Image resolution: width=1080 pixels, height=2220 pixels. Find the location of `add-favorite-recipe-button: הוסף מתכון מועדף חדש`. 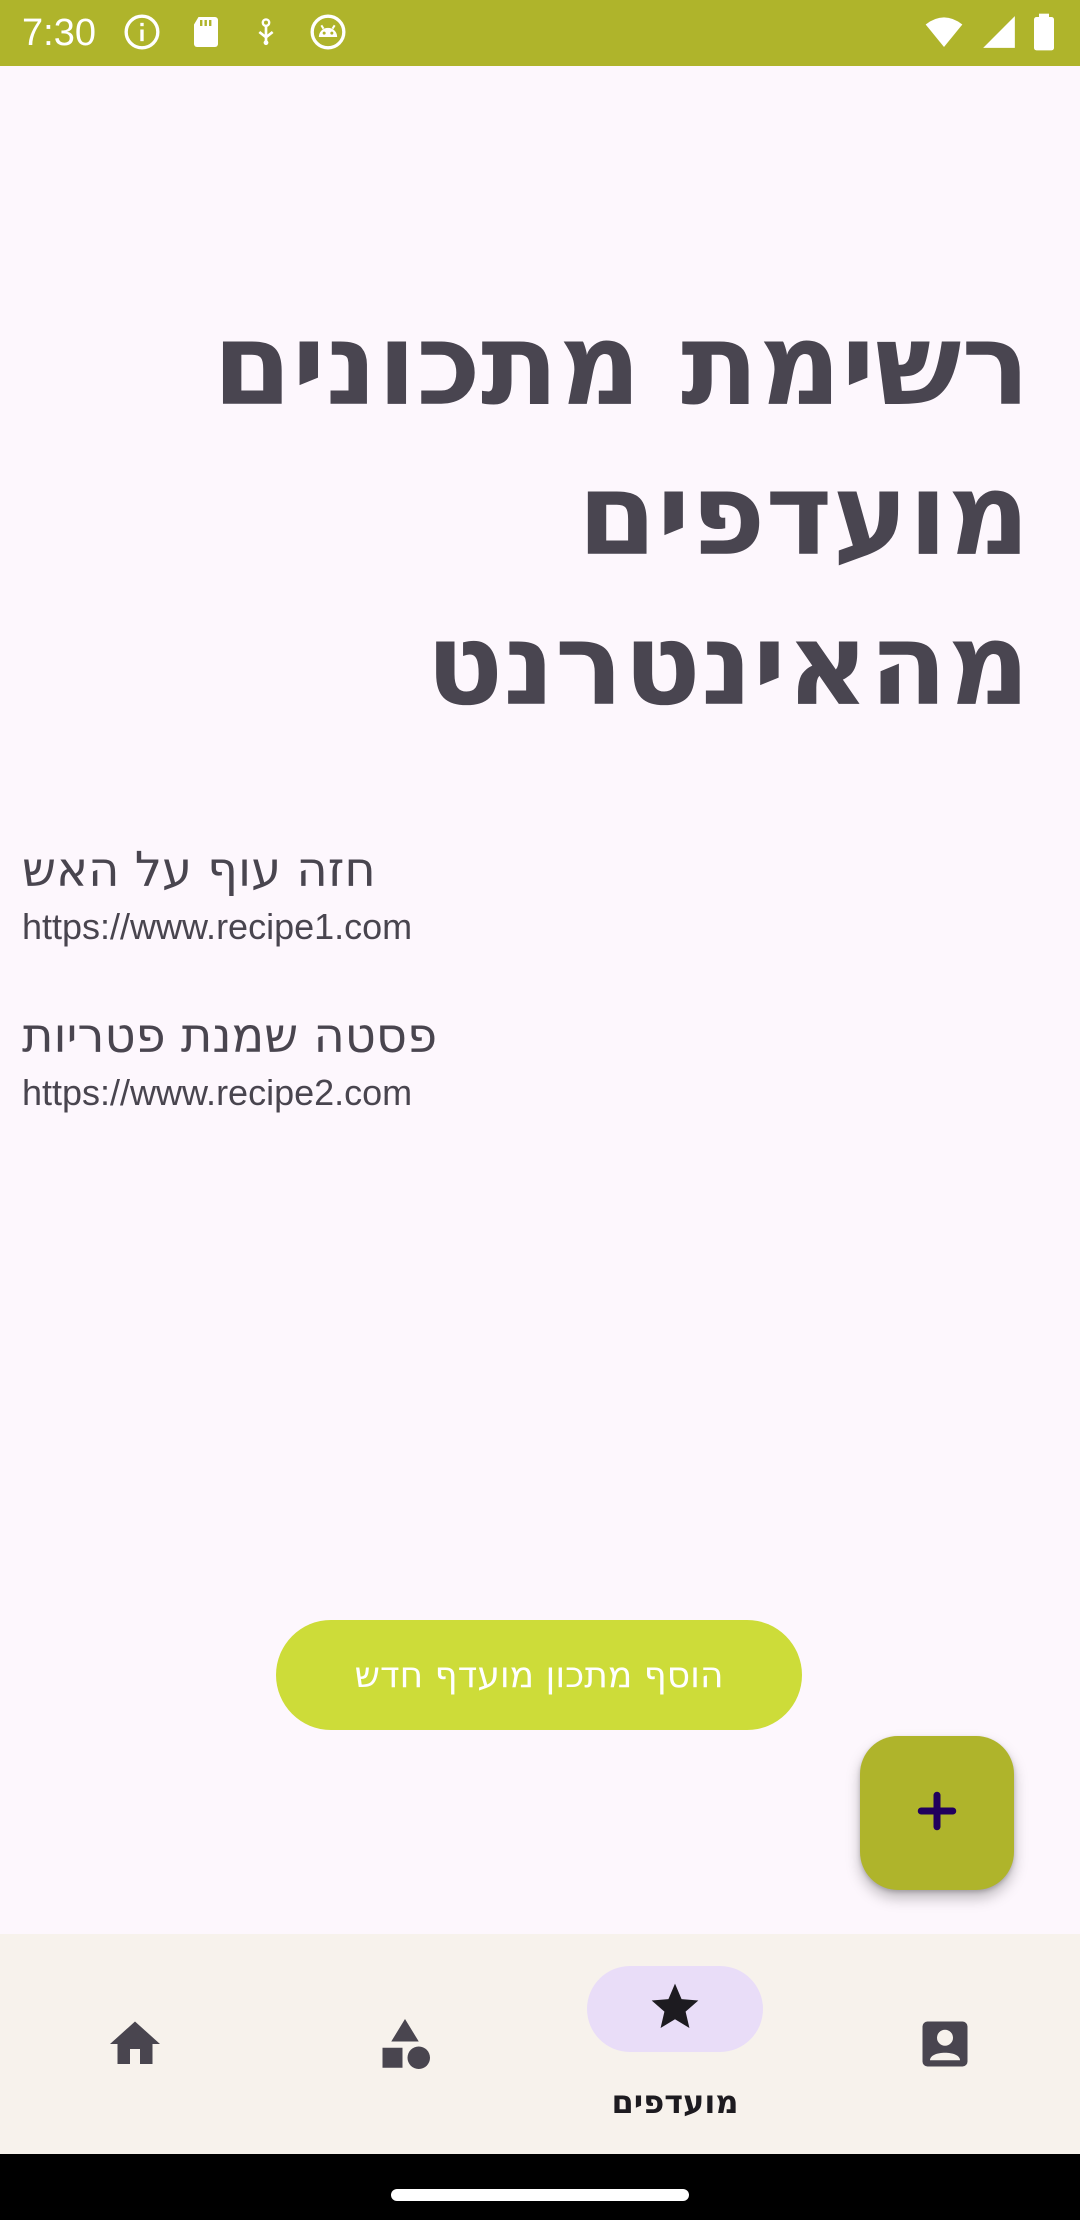

add-favorite-recipe-button: הוסף מתכון מועדף חדש is located at coordinates (539, 1675).